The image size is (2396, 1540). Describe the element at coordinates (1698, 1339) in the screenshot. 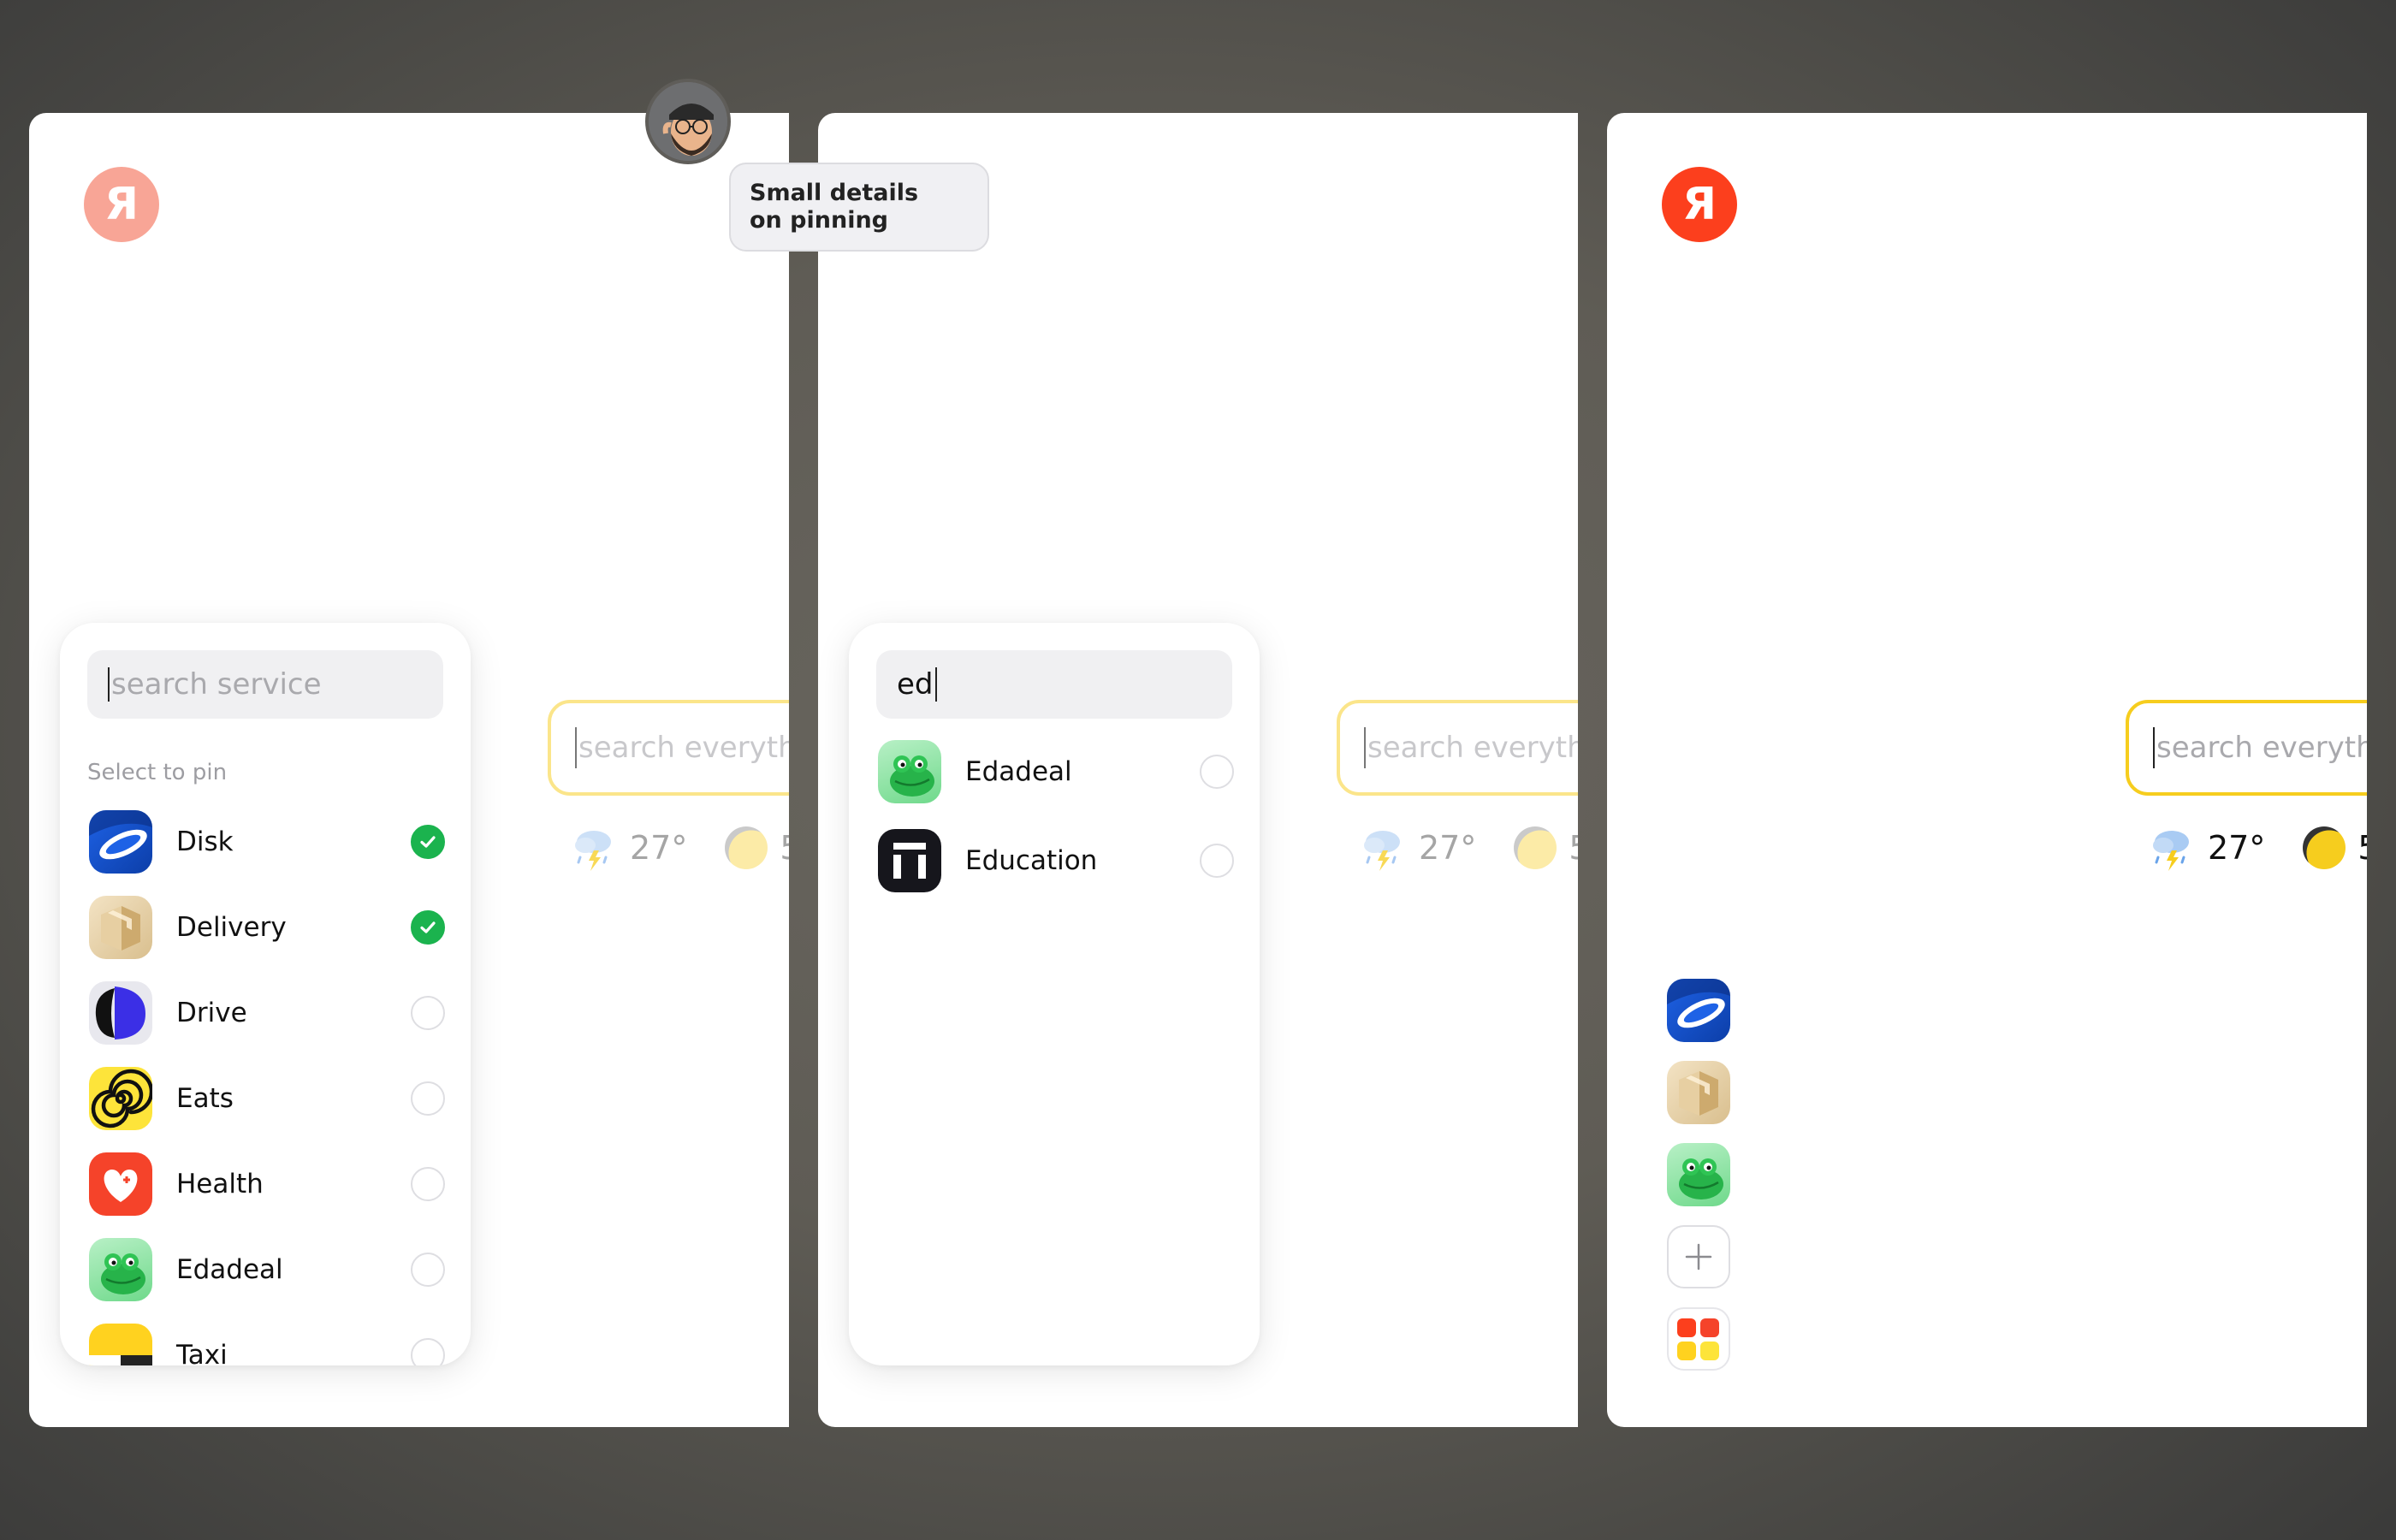

I see `all-services-grid-icon` at that location.